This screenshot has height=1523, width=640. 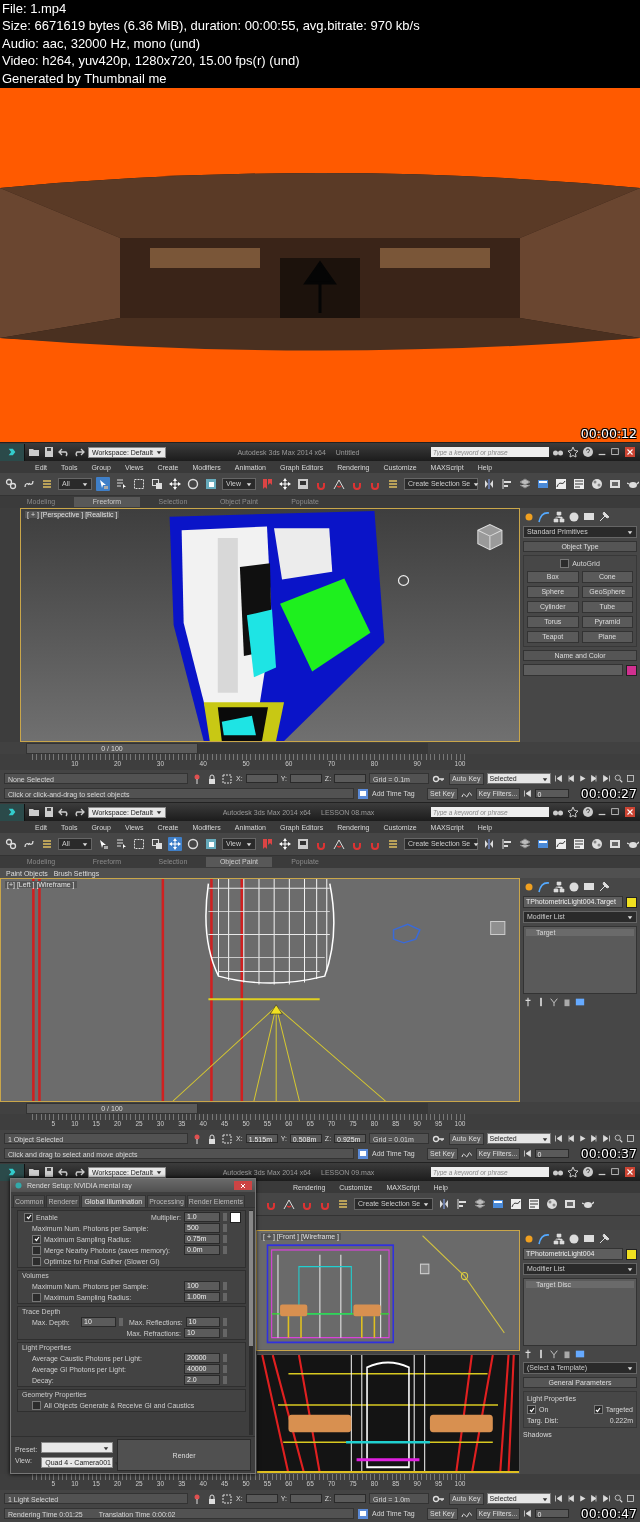 What do you see at coordinates (507, 484) in the screenshot?
I see `align-icon` at bounding box center [507, 484].